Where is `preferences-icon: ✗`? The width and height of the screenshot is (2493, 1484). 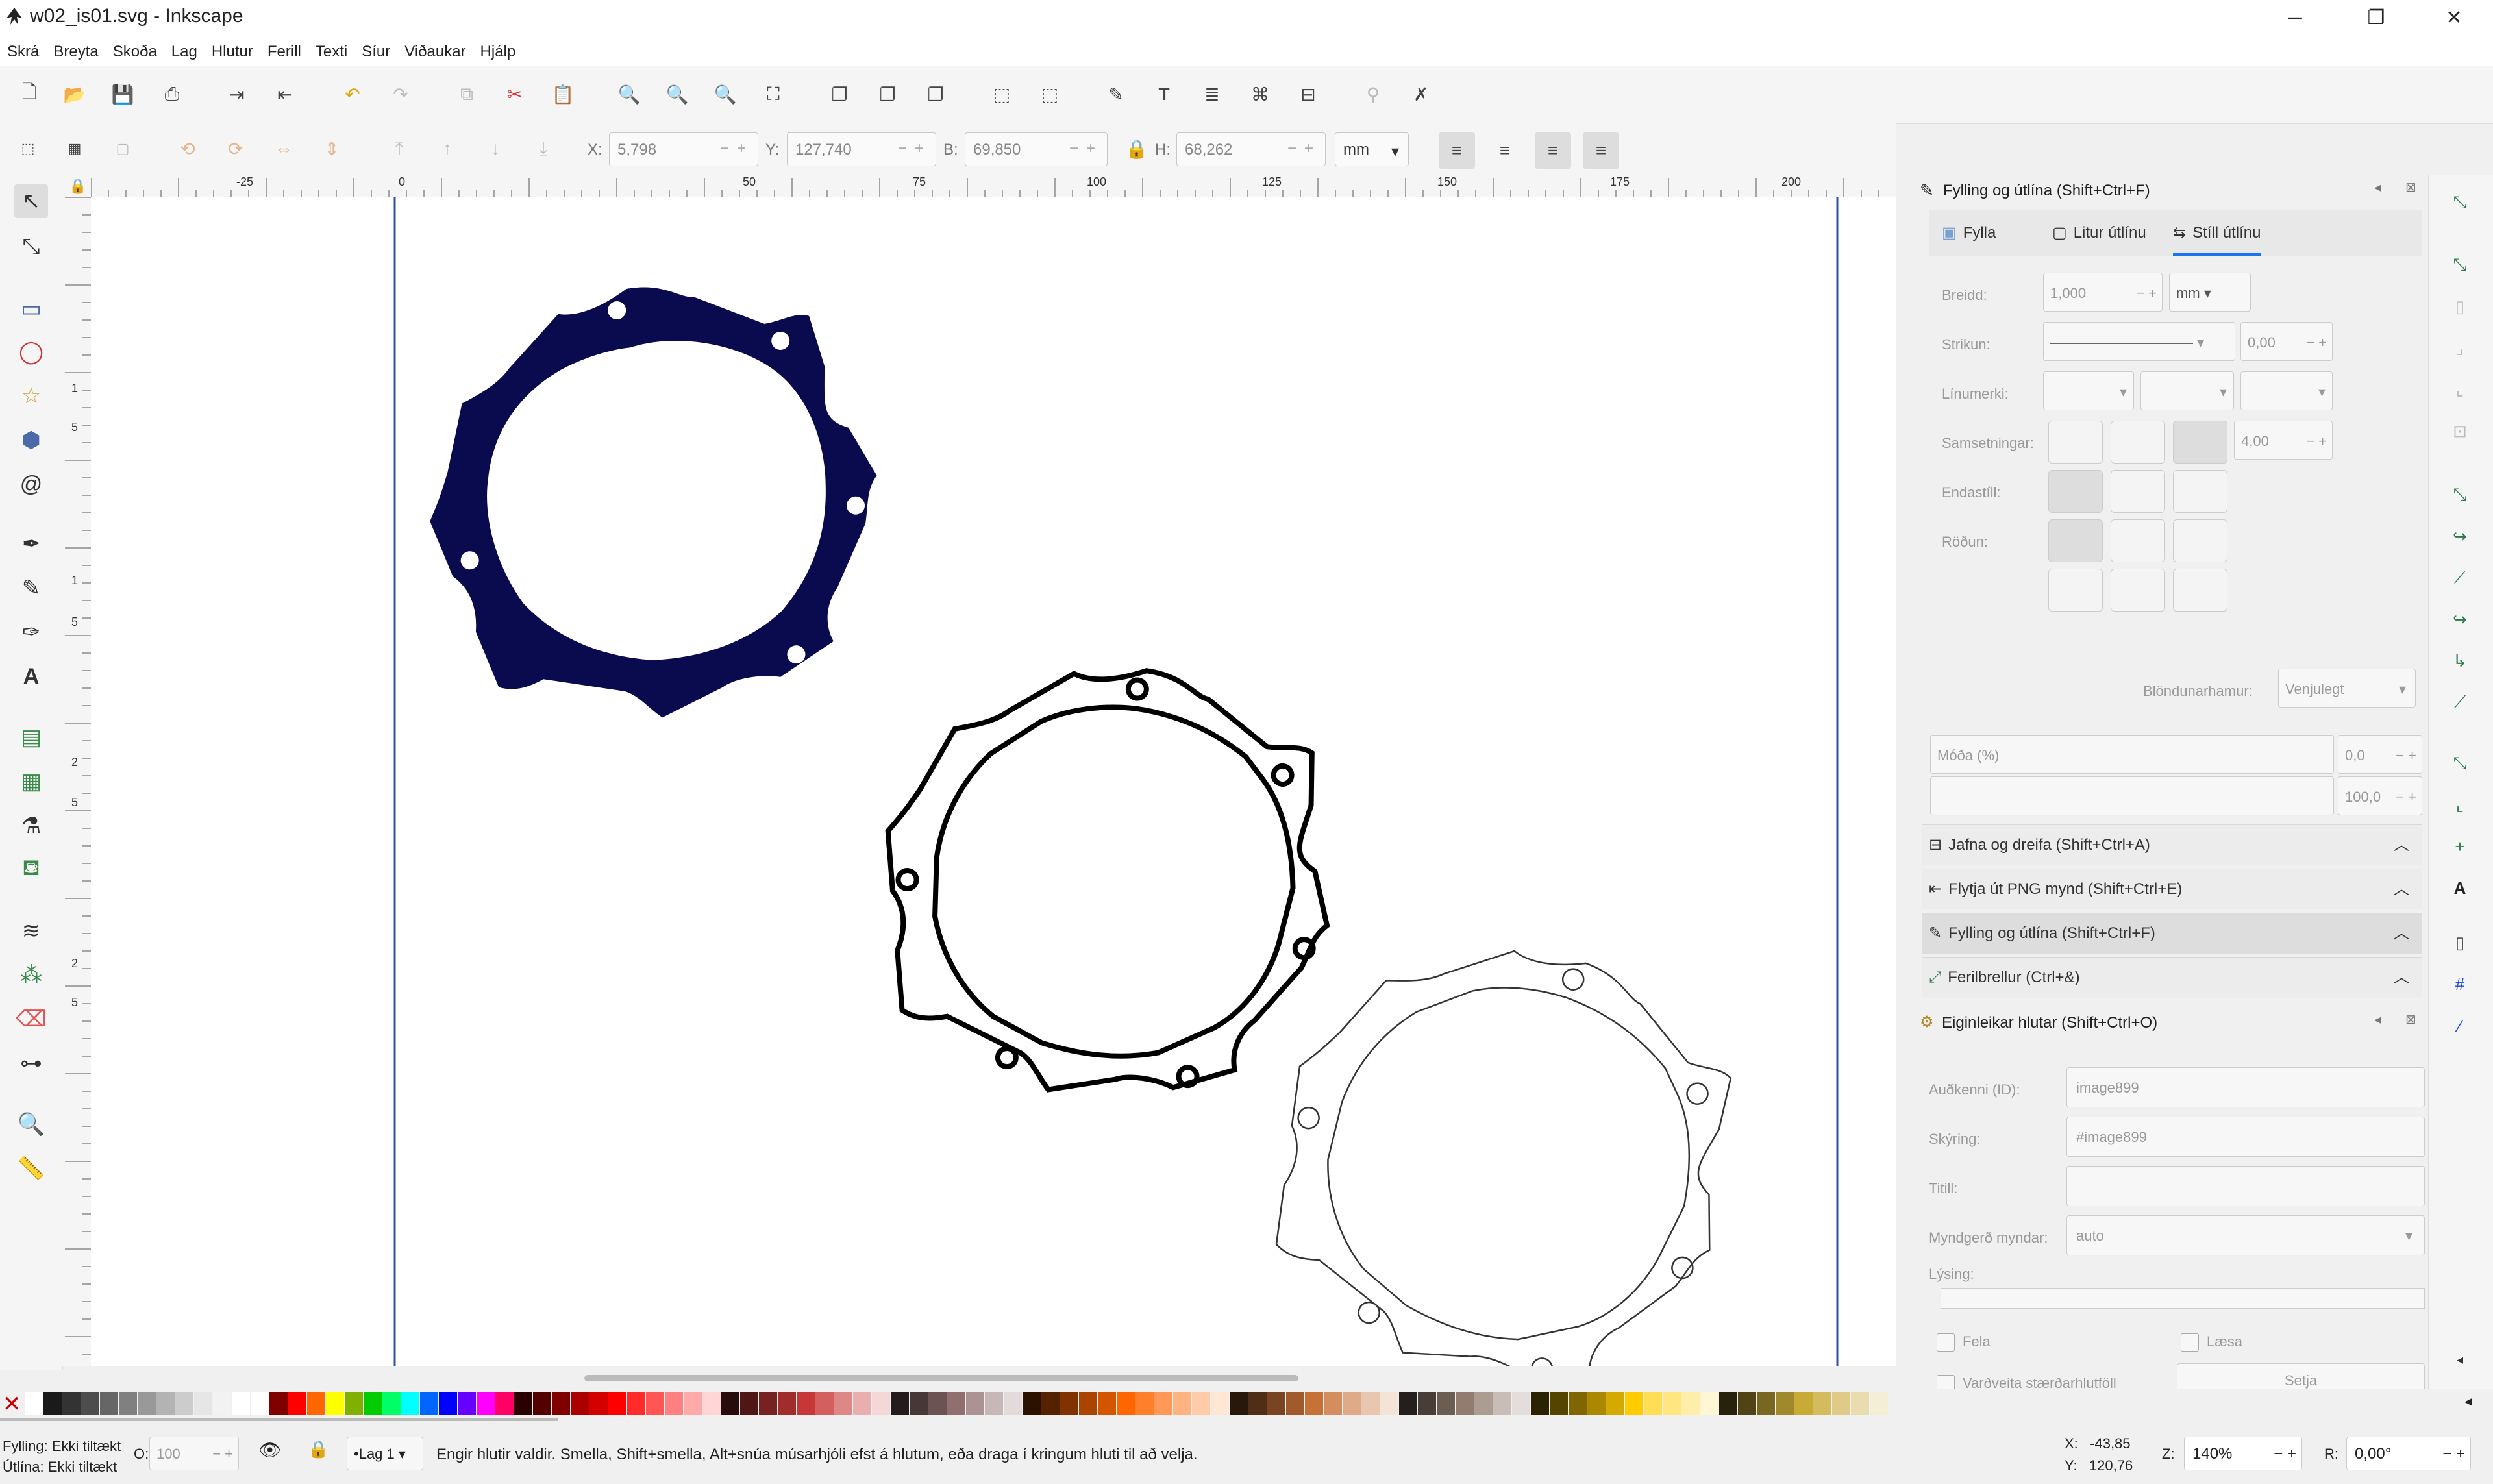
preferences-icon: ✗ is located at coordinates (1421, 94).